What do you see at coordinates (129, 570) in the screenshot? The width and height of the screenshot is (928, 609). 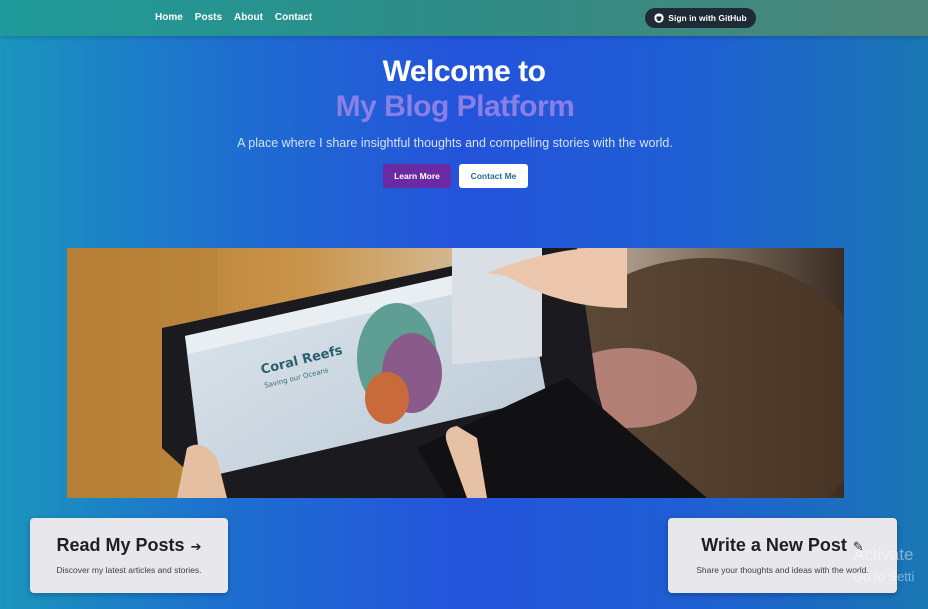 I see `read-posts-description: Discover my latest articles and stories.` at bounding box center [129, 570].